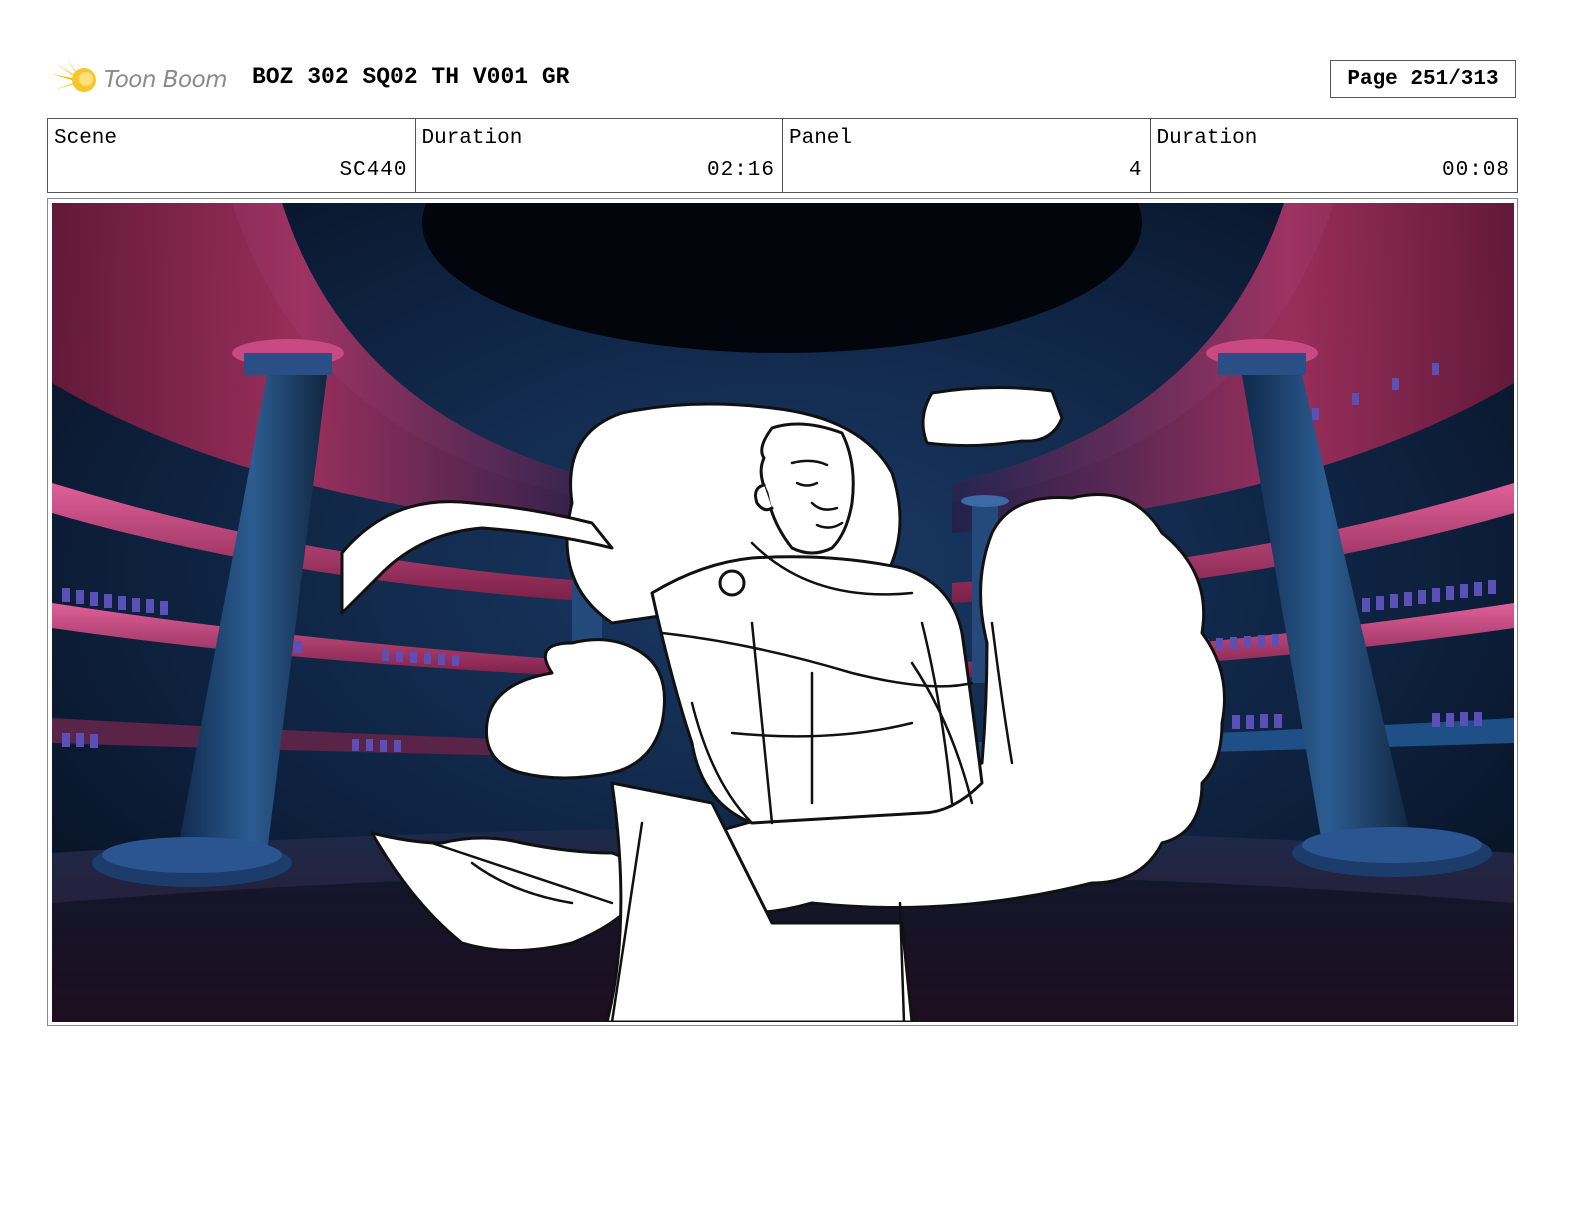 This screenshot has width=1584, height=1224. I want to click on scene-value: SC440, so click(373, 170).